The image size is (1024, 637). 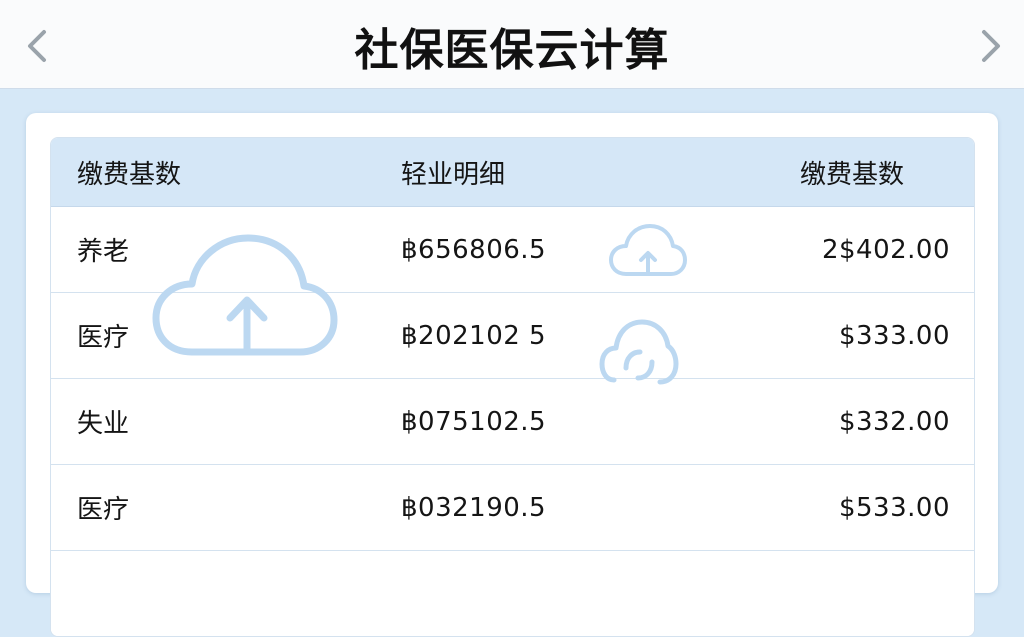 I want to click on table-row: 医疗 ฿032190.5 $533.00, so click(x=512, y=508).